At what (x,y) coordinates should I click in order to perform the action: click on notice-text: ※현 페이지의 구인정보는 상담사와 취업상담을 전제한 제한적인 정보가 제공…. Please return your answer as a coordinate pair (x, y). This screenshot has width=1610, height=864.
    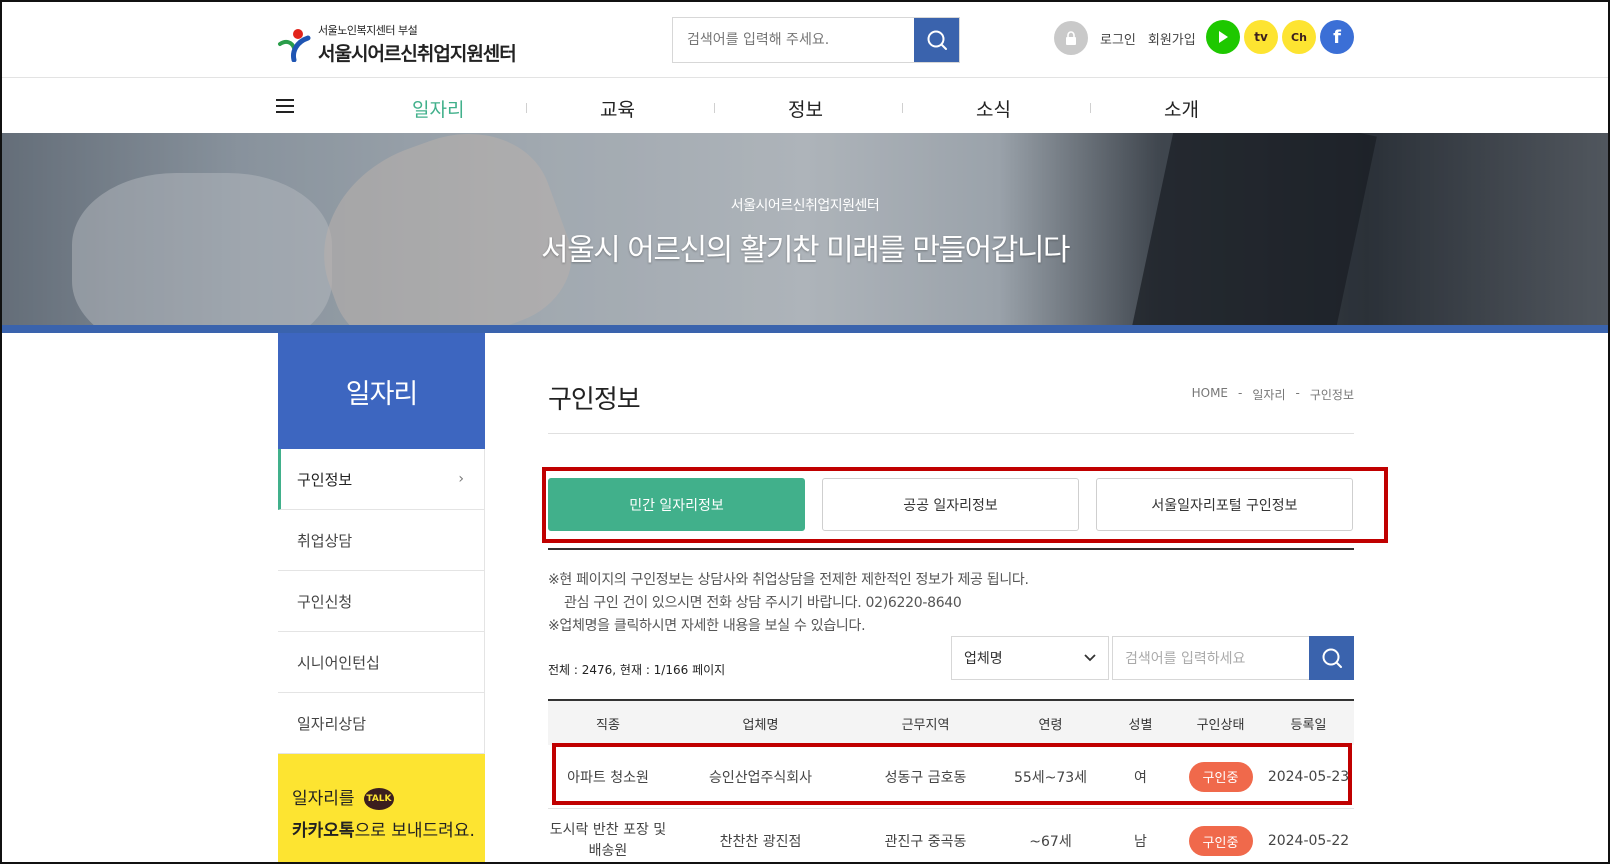
    Looking at the image, I should click on (788, 603).